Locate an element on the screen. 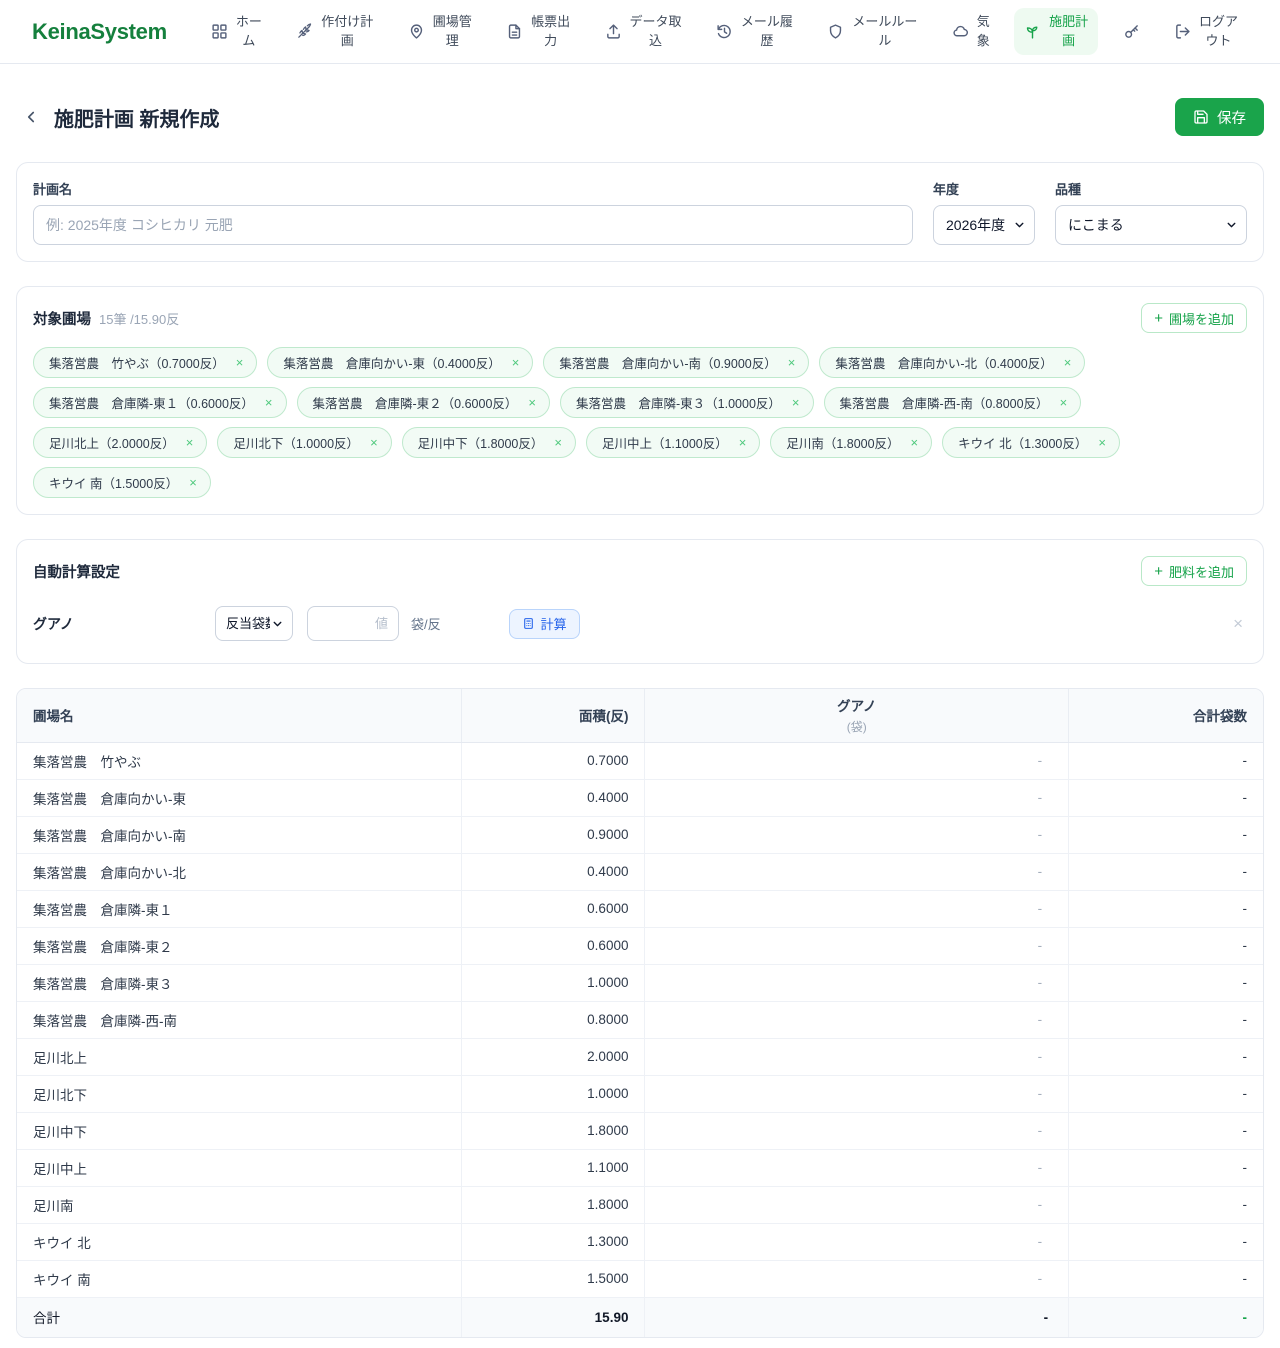  field-tag: 集落営農 倉庫隣-東２（0.6000反） × is located at coordinates (423, 402).